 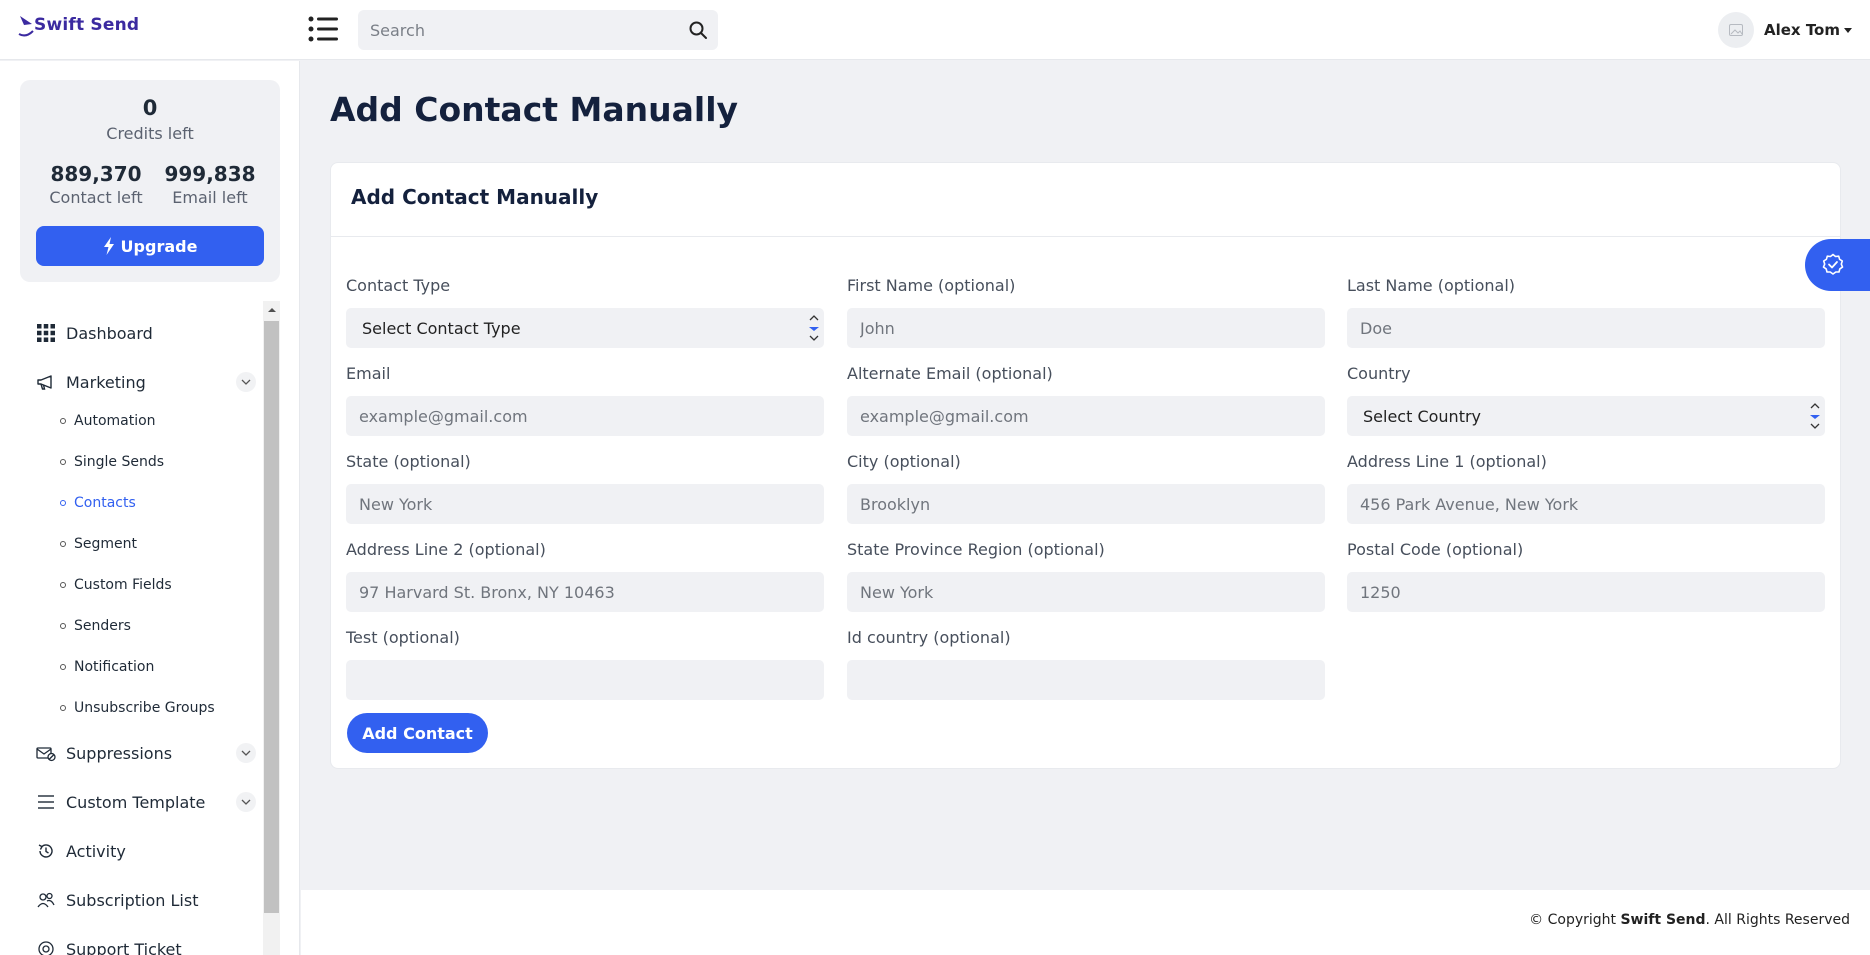 What do you see at coordinates (109, 333) in the screenshot?
I see `sidebar-item-label: Dashboard` at bounding box center [109, 333].